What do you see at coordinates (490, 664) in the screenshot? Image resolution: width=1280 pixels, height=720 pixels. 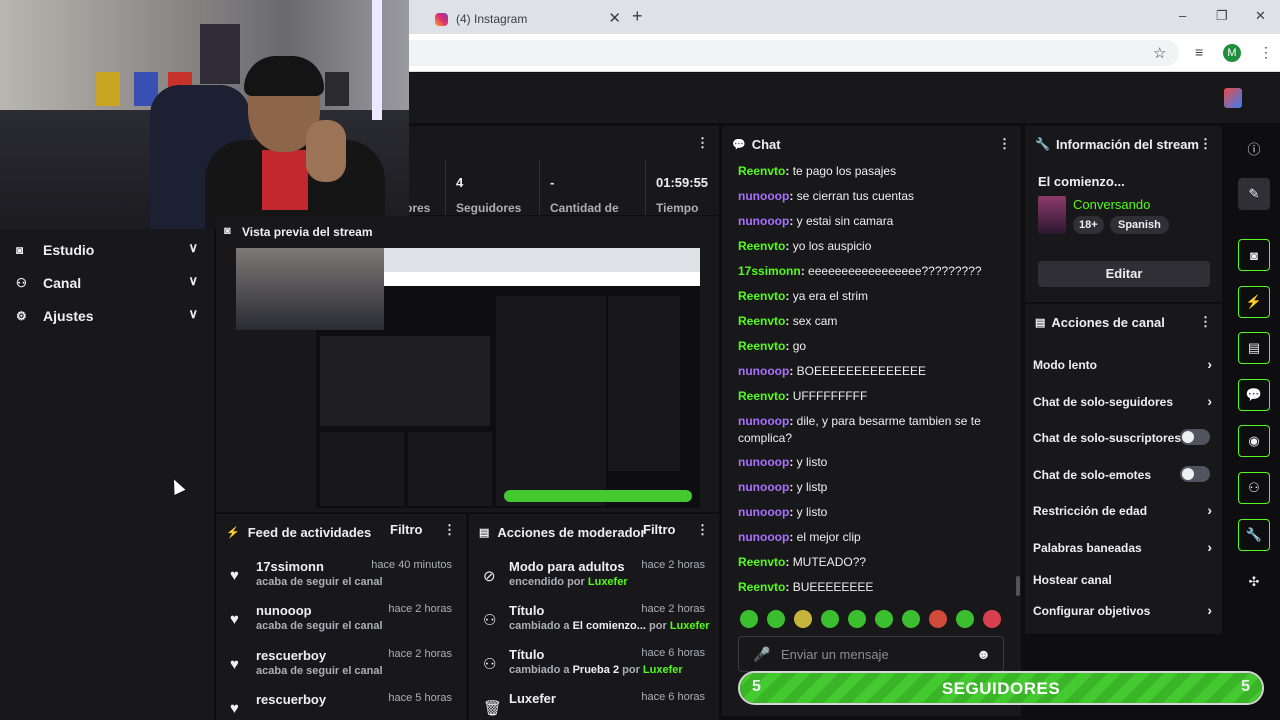 I see `user-edit-icon: ⚇` at bounding box center [490, 664].